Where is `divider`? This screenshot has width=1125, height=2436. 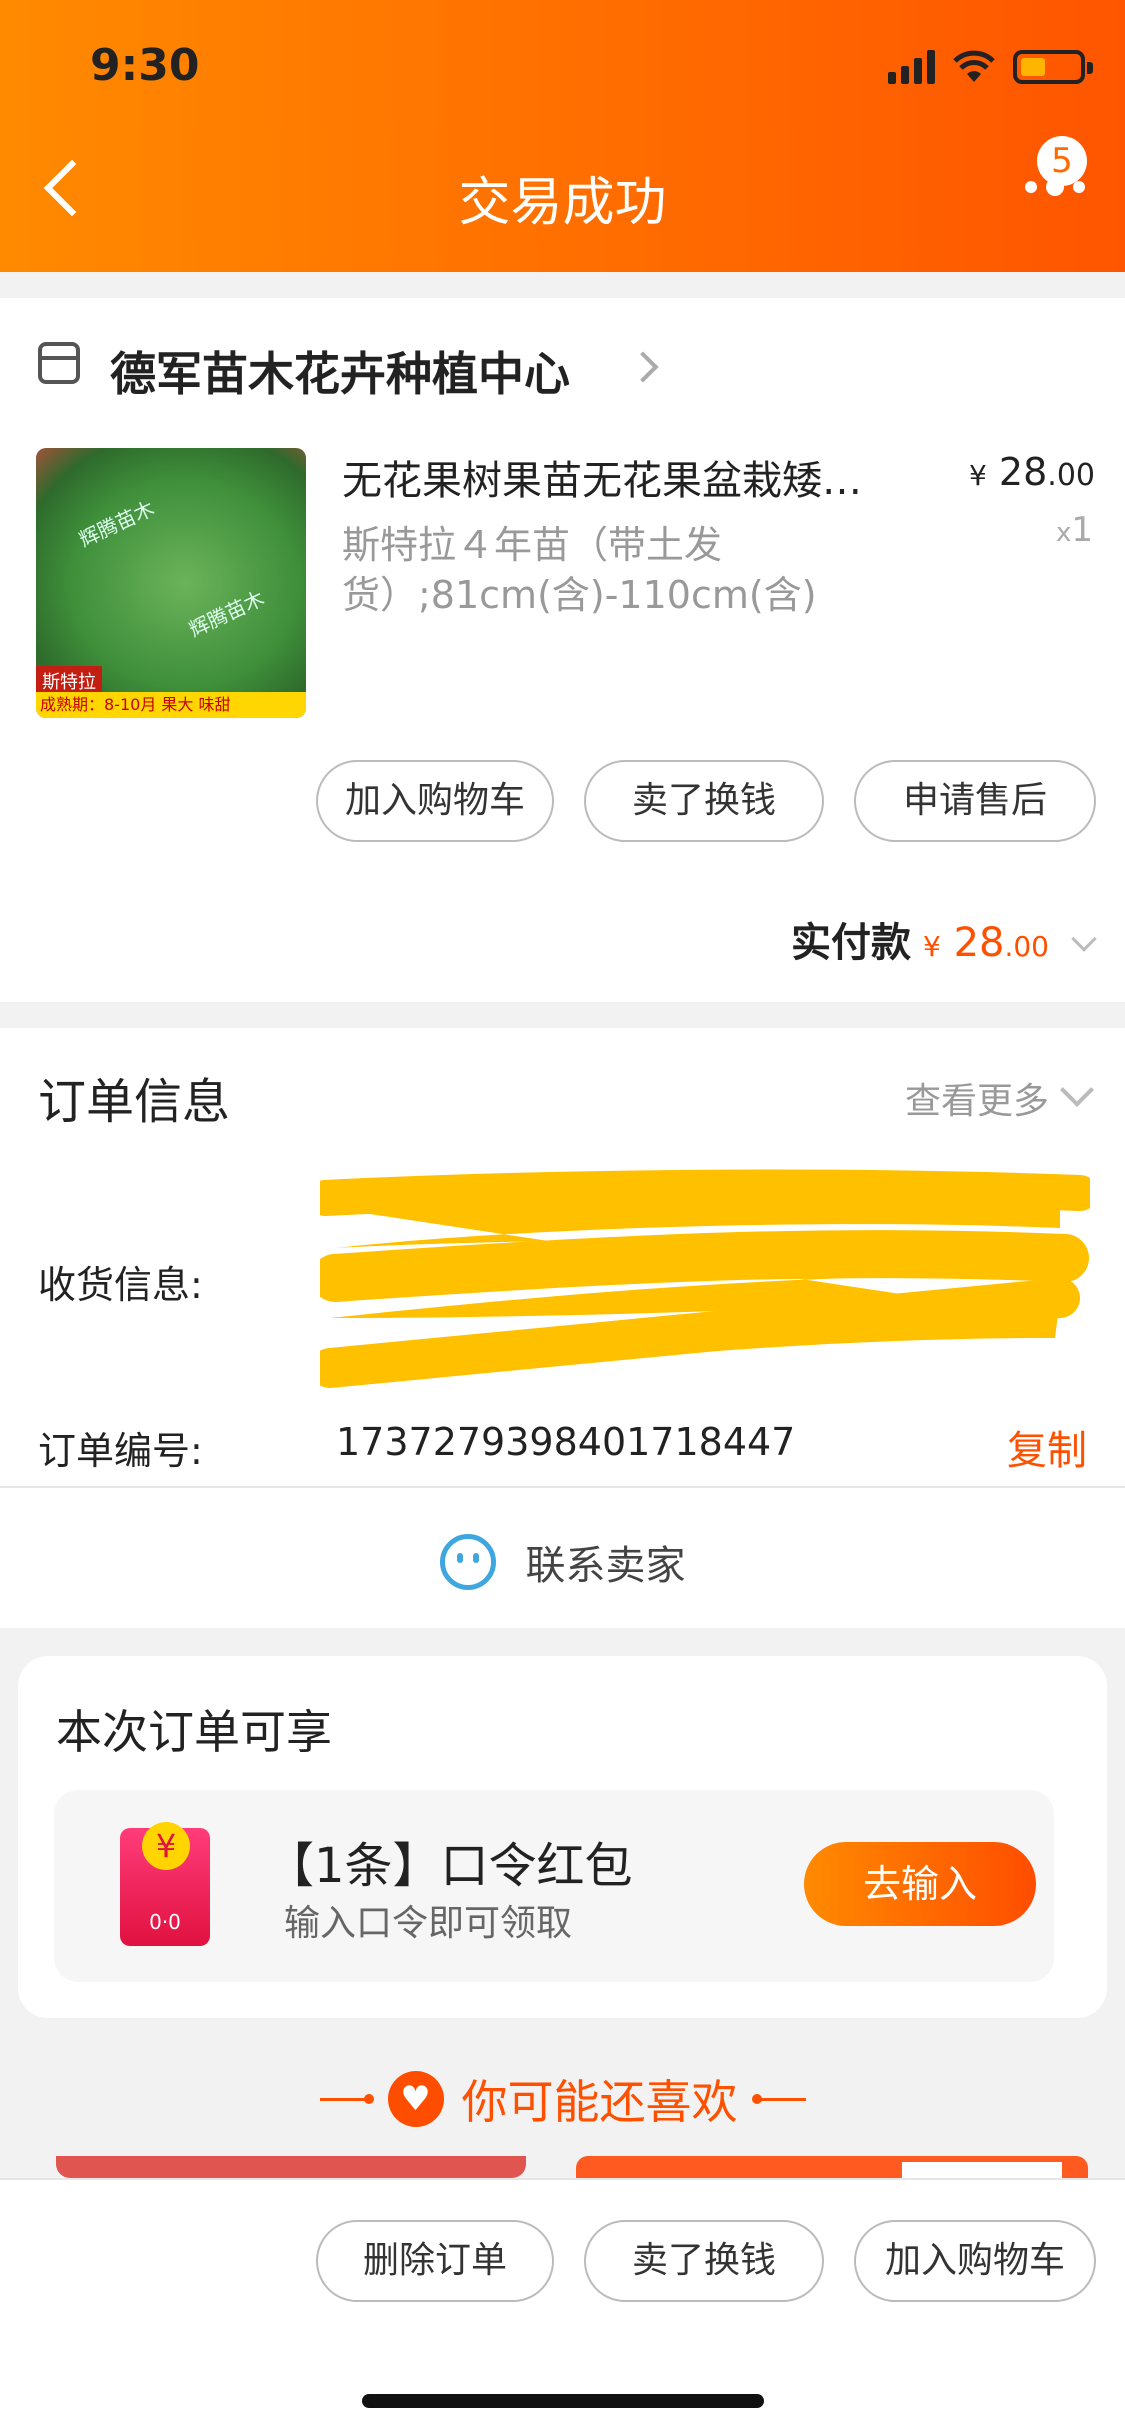 divider is located at coordinates (562, 1487).